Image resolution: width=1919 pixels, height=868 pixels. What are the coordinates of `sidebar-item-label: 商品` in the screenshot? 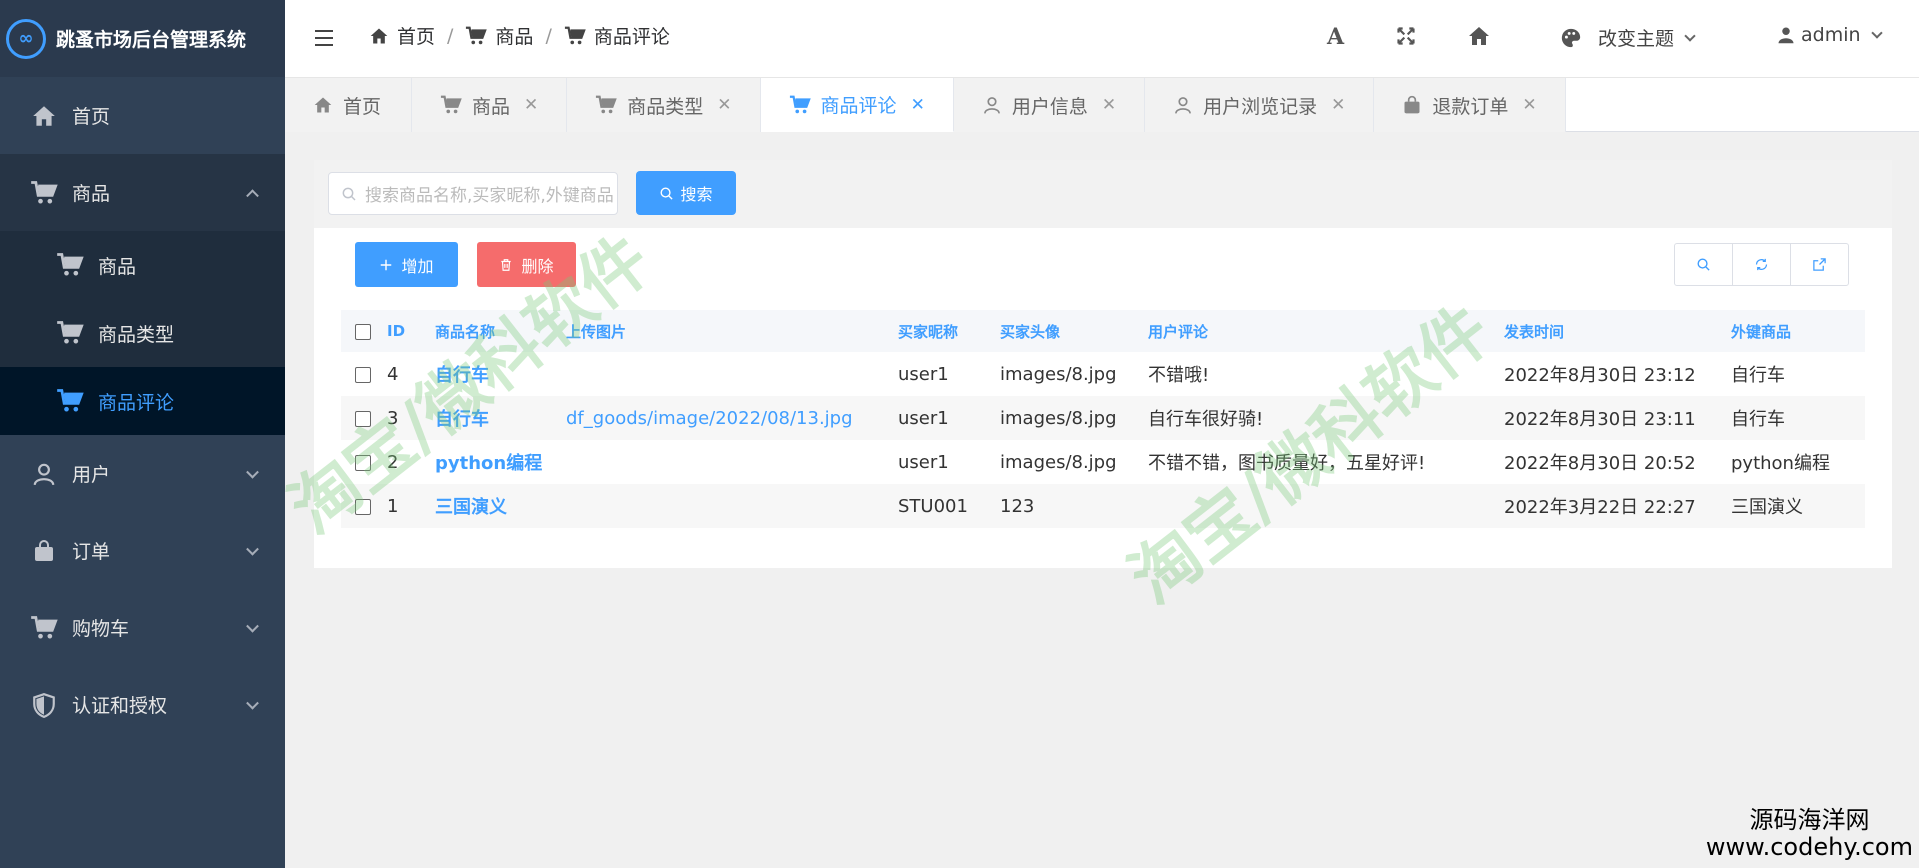 It's located at (91, 194).